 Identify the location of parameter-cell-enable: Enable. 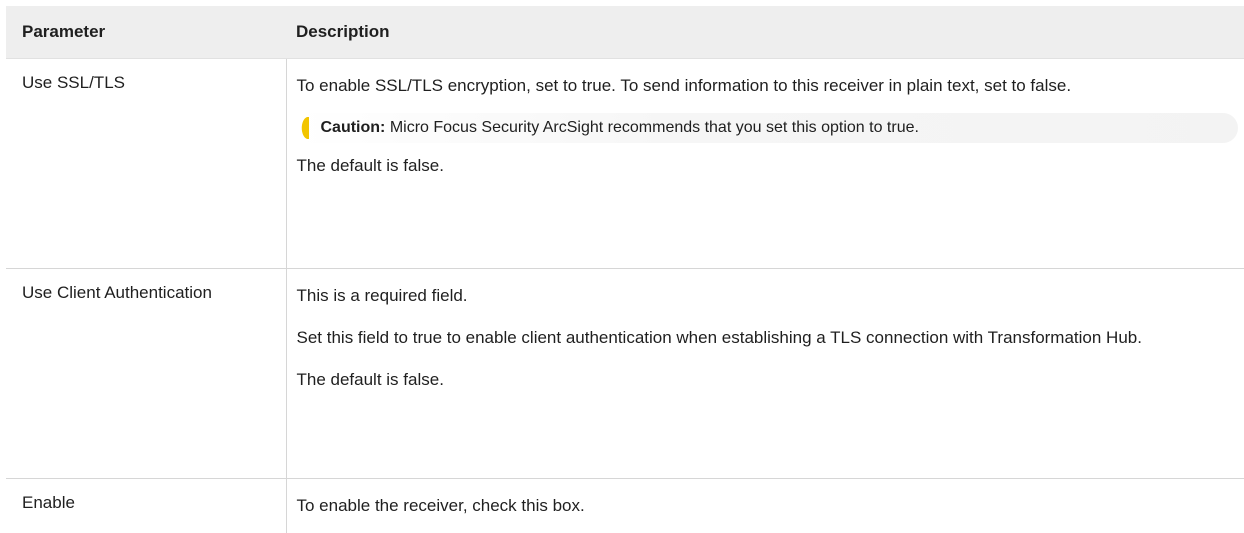
(146, 506).